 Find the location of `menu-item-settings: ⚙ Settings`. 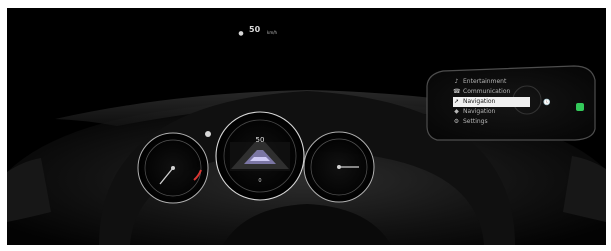

menu-item-settings: ⚙ Settings is located at coordinates (496, 122).